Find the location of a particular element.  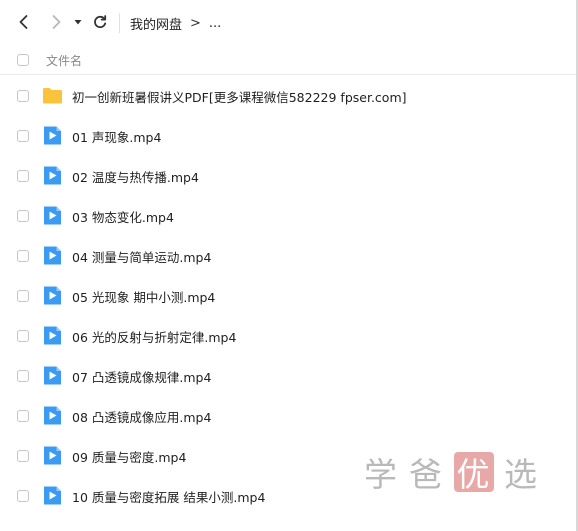

file-name: 06 光的反射与折射定律.mp4 is located at coordinates (154, 336).